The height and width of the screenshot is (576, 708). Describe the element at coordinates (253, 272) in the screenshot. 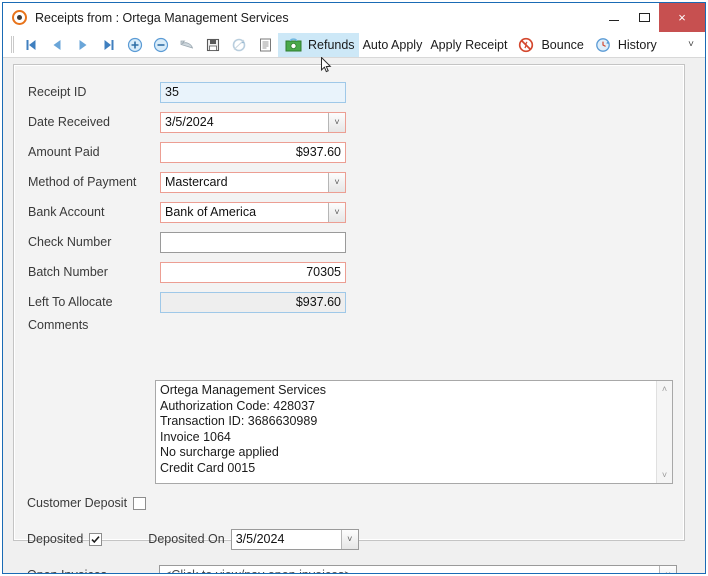

I see `batch-number-input: 70305` at that location.